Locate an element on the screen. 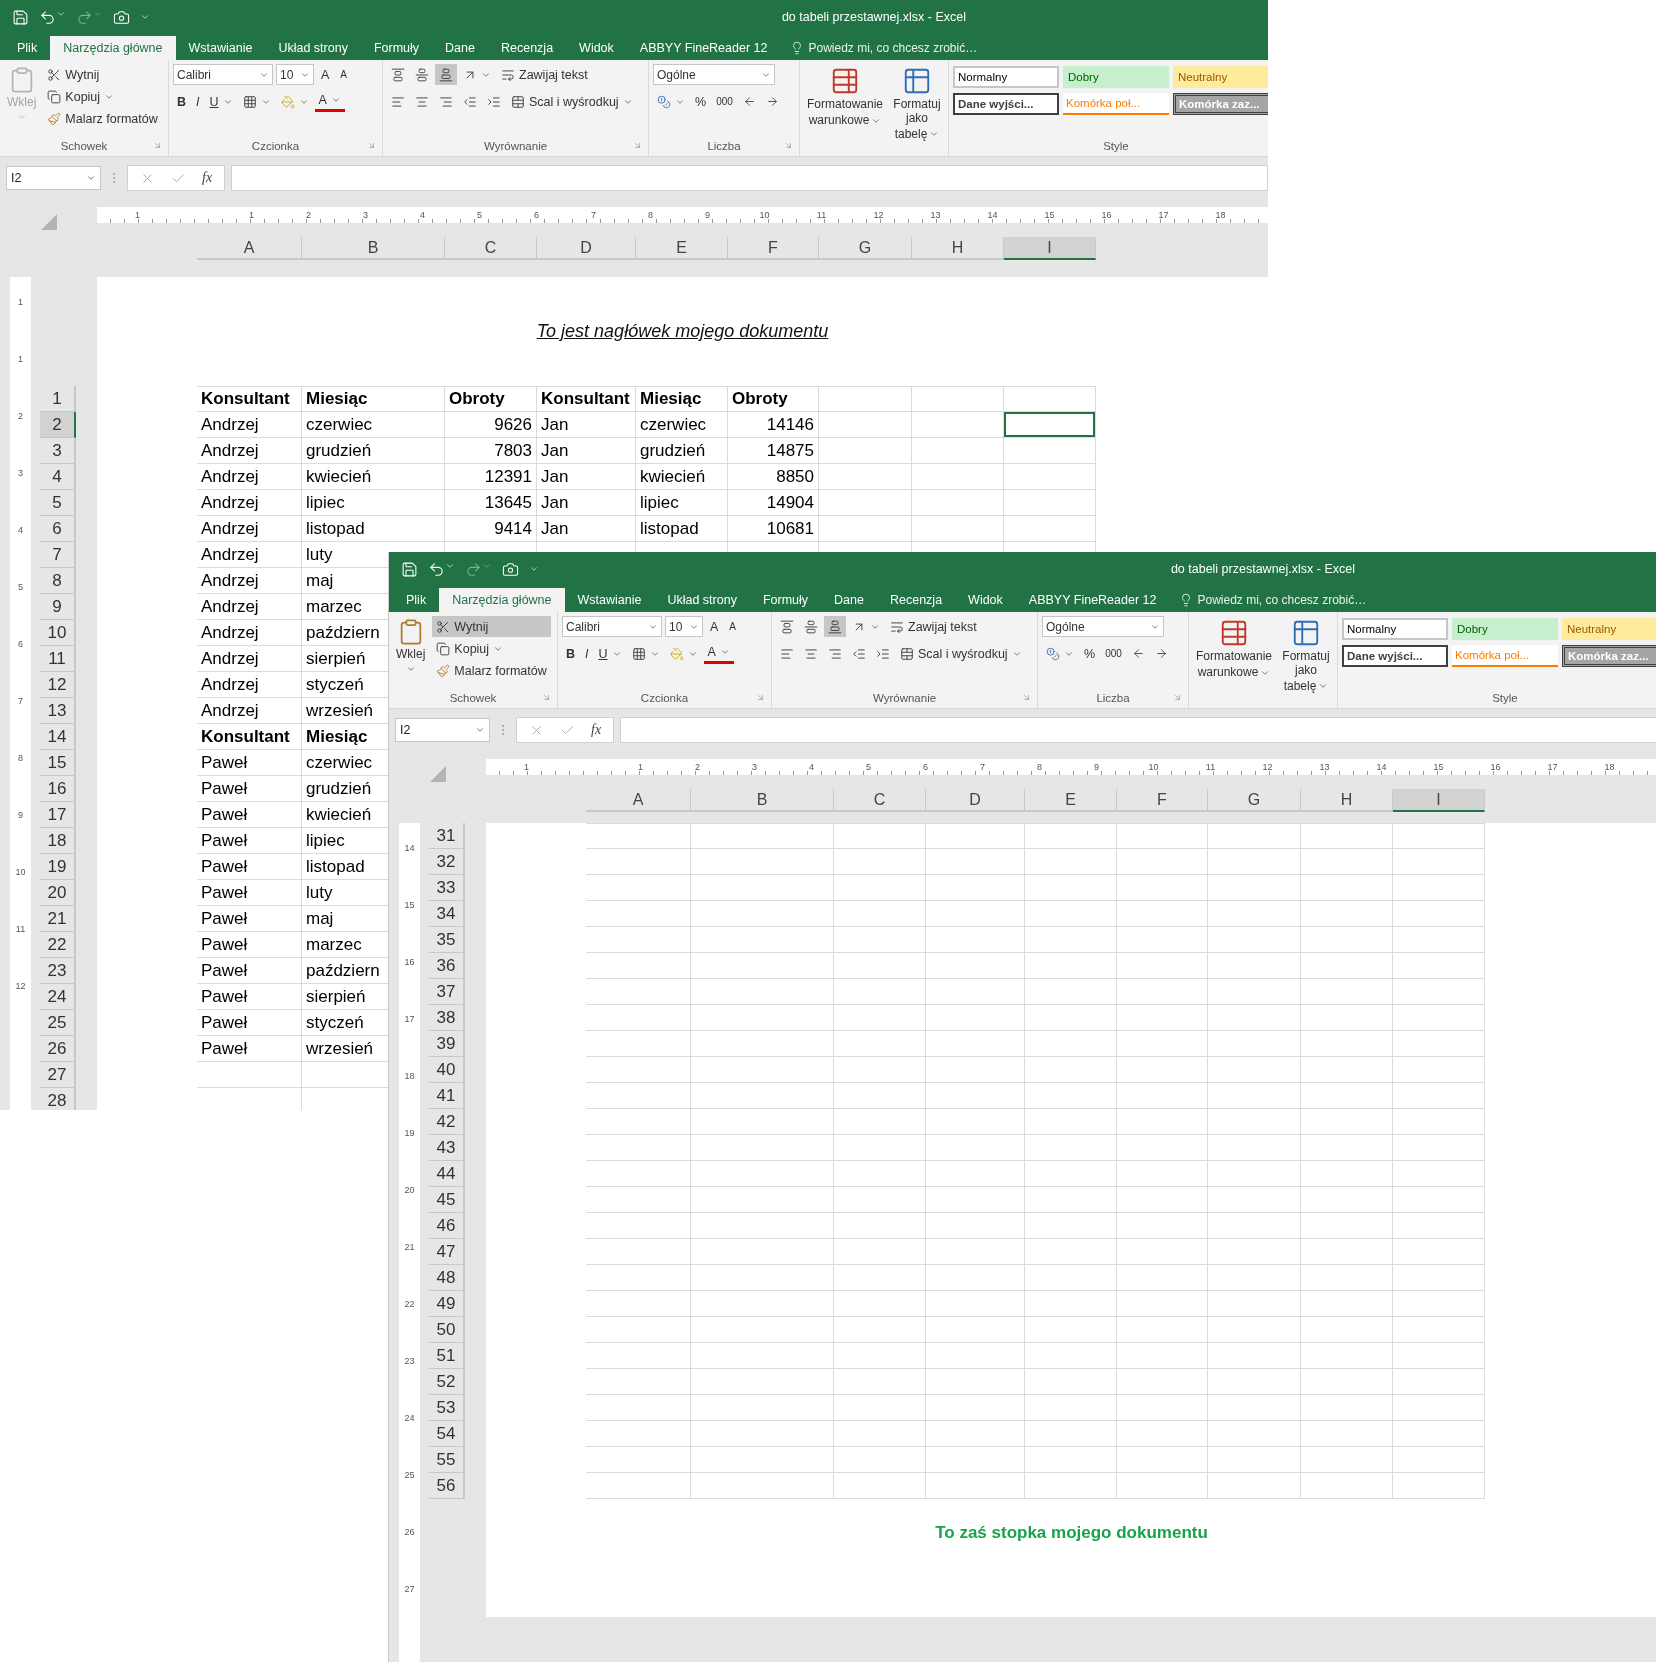 The image size is (1656, 1662). row-header: 11 is located at coordinates (58, 659).